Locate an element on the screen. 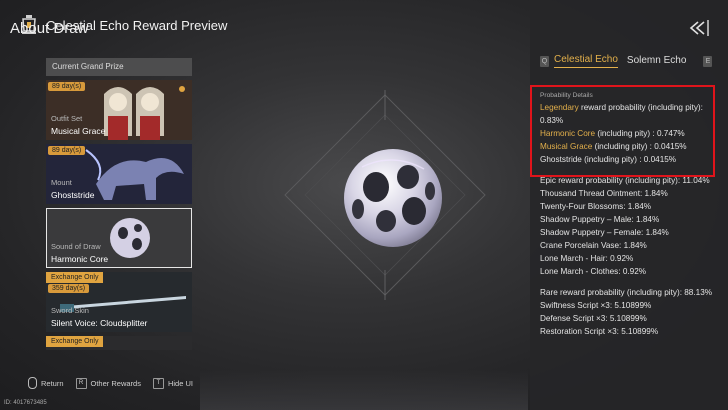 The width and height of the screenshot is (728, 410). grand-prize-label: Current Grand Prize is located at coordinates (119, 67).